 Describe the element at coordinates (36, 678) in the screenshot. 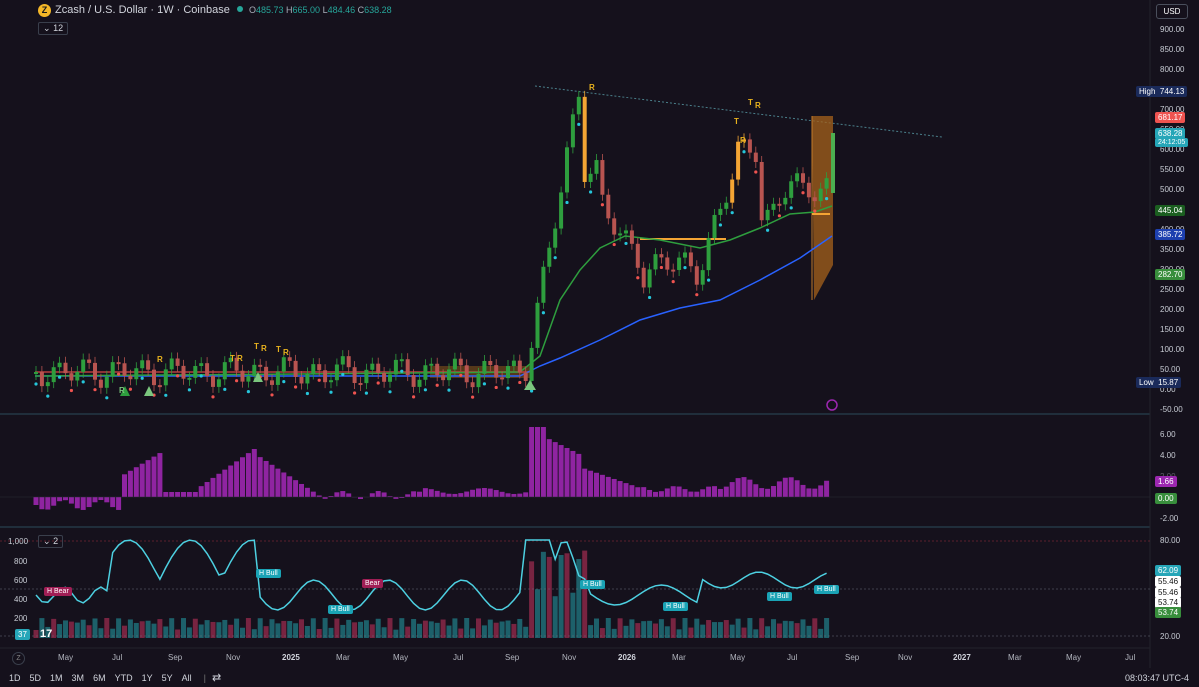

I see `timeframe-button-5d: 5D` at that location.